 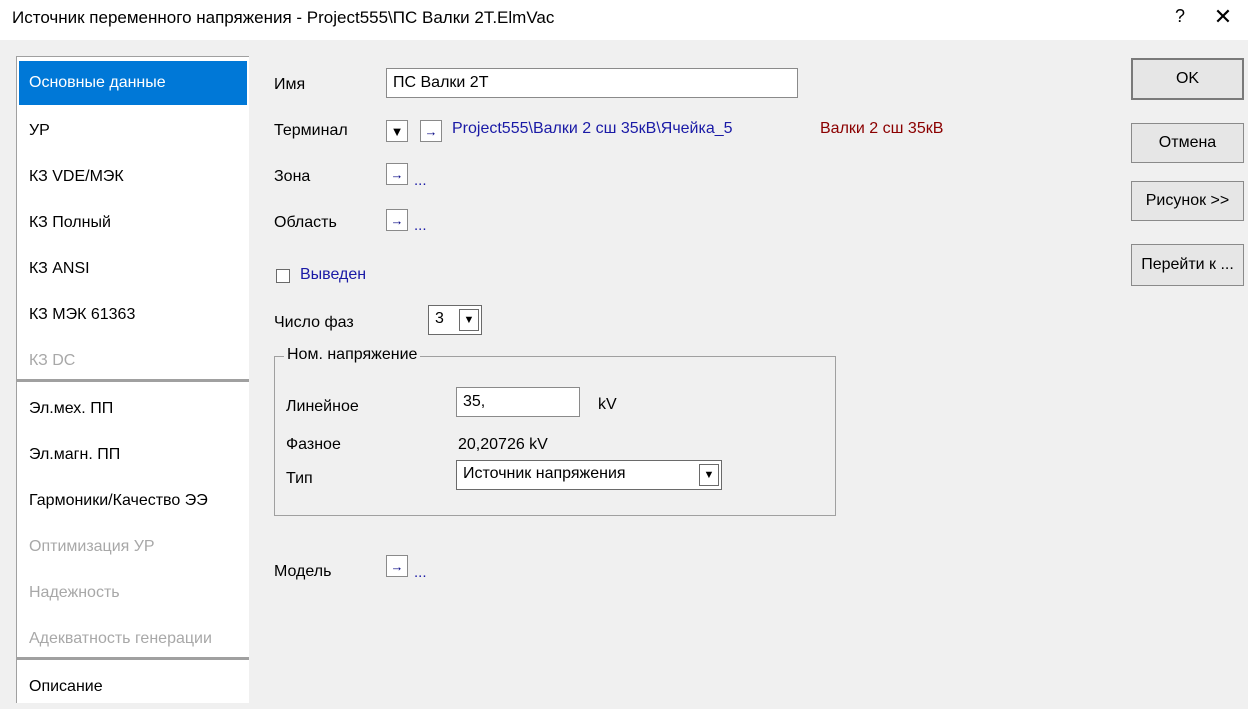 What do you see at coordinates (592, 129) in the screenshot?
I see `terminal-path-link: Project555\Валки 2 сш 35кВ\Ячейка_5` at bounding box center [592, 129].